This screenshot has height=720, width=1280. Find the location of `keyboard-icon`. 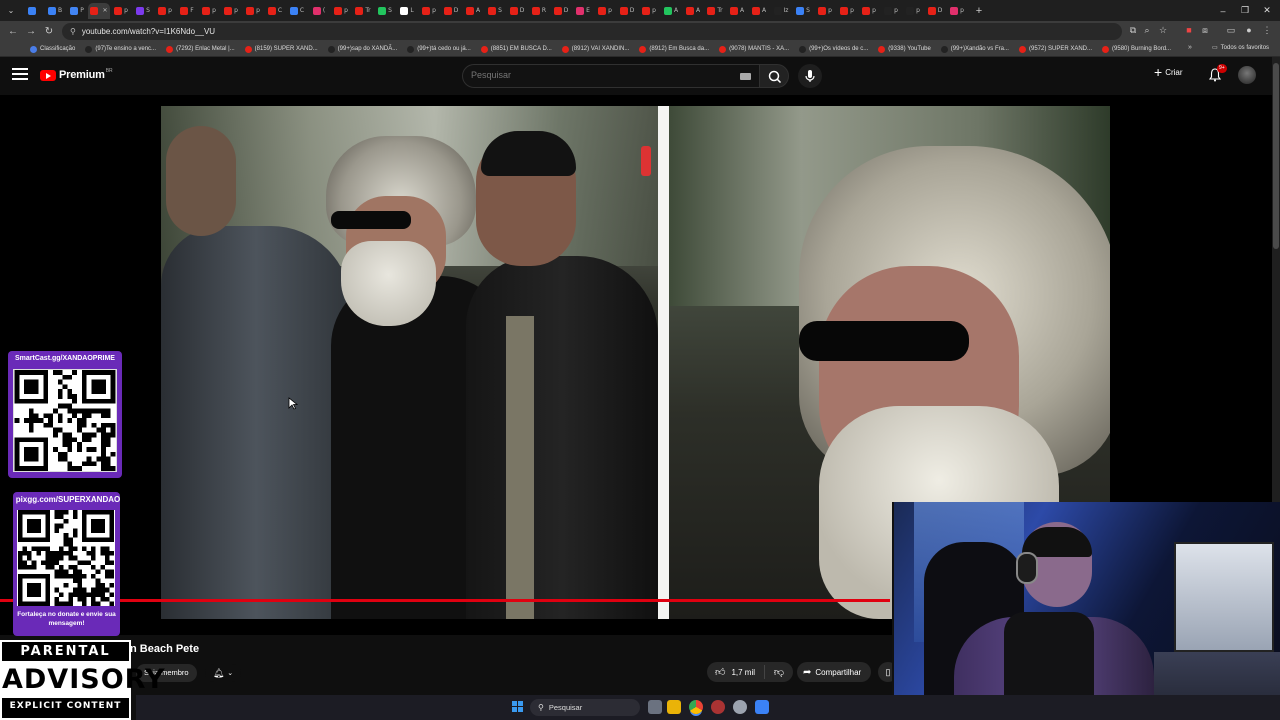

keyboard-icon is located at coordinates (745, 76).